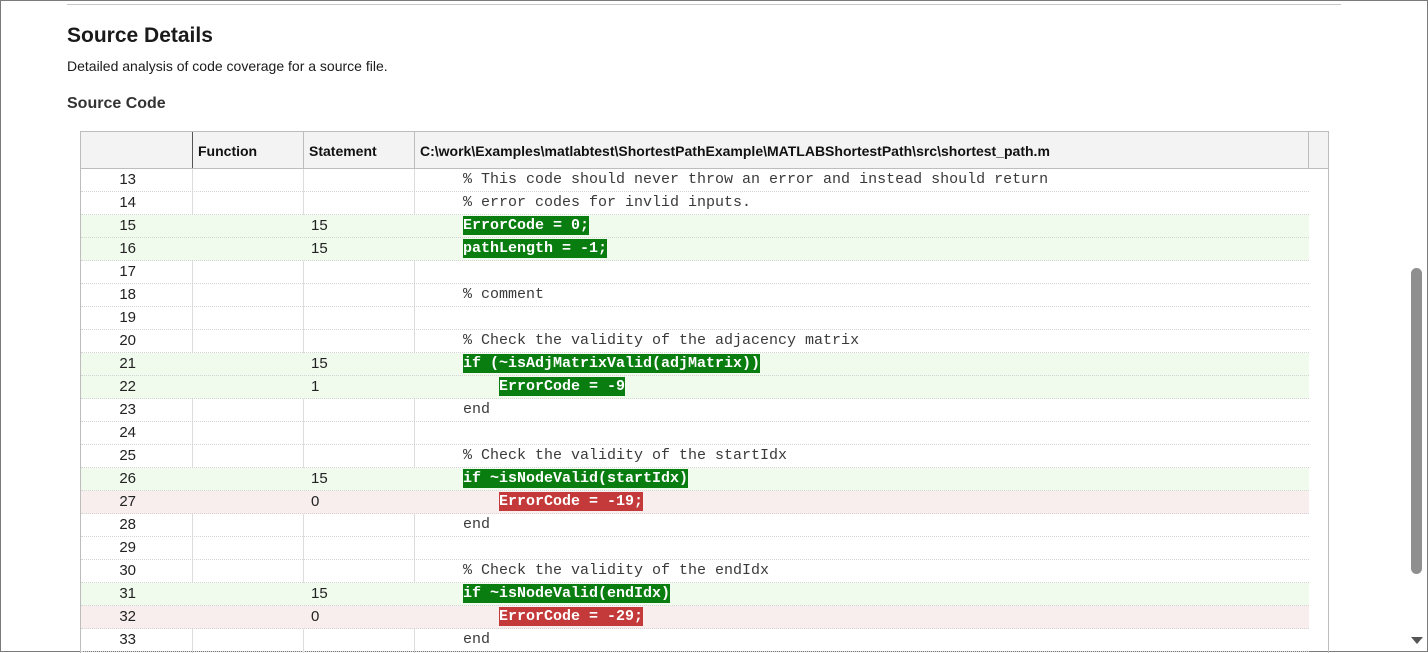  I want to click on covered-code: if ~isNodeValid(endIdx), so click(567, 593).